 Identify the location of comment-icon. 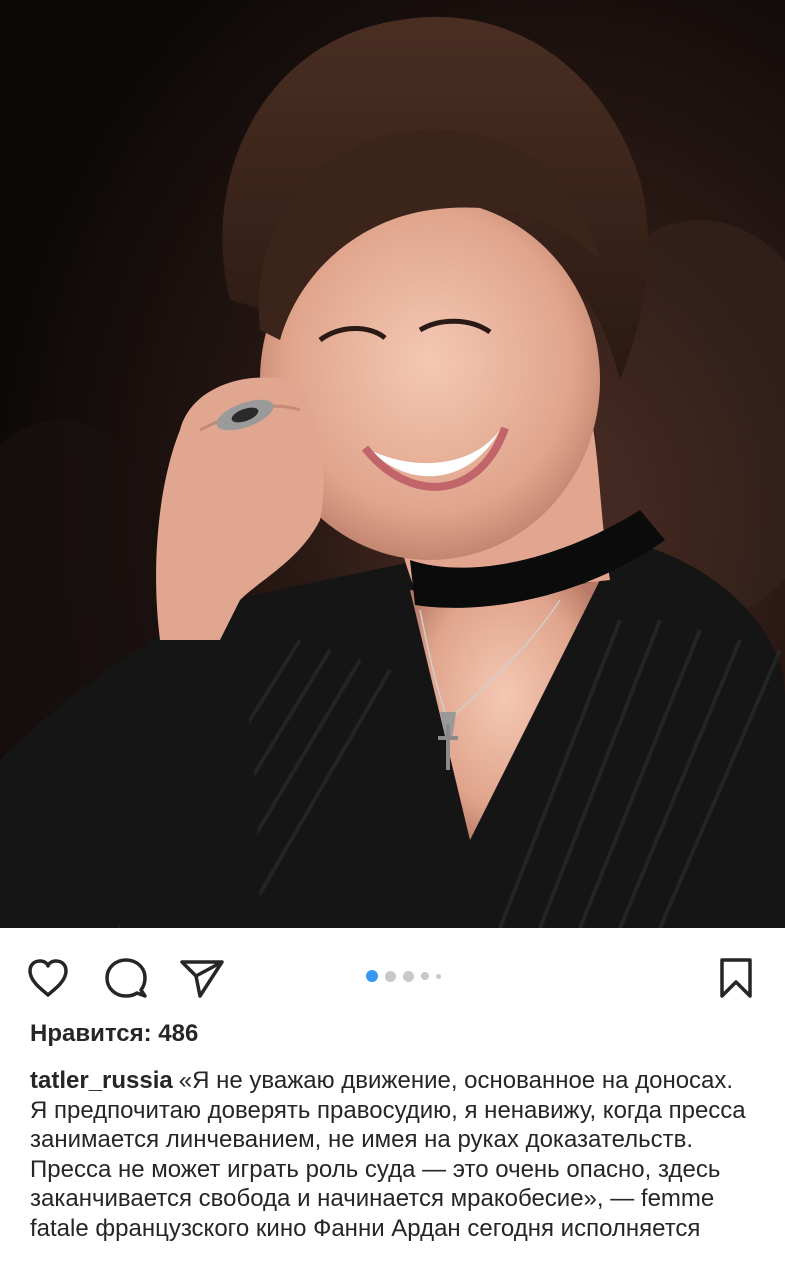
(126, 978).